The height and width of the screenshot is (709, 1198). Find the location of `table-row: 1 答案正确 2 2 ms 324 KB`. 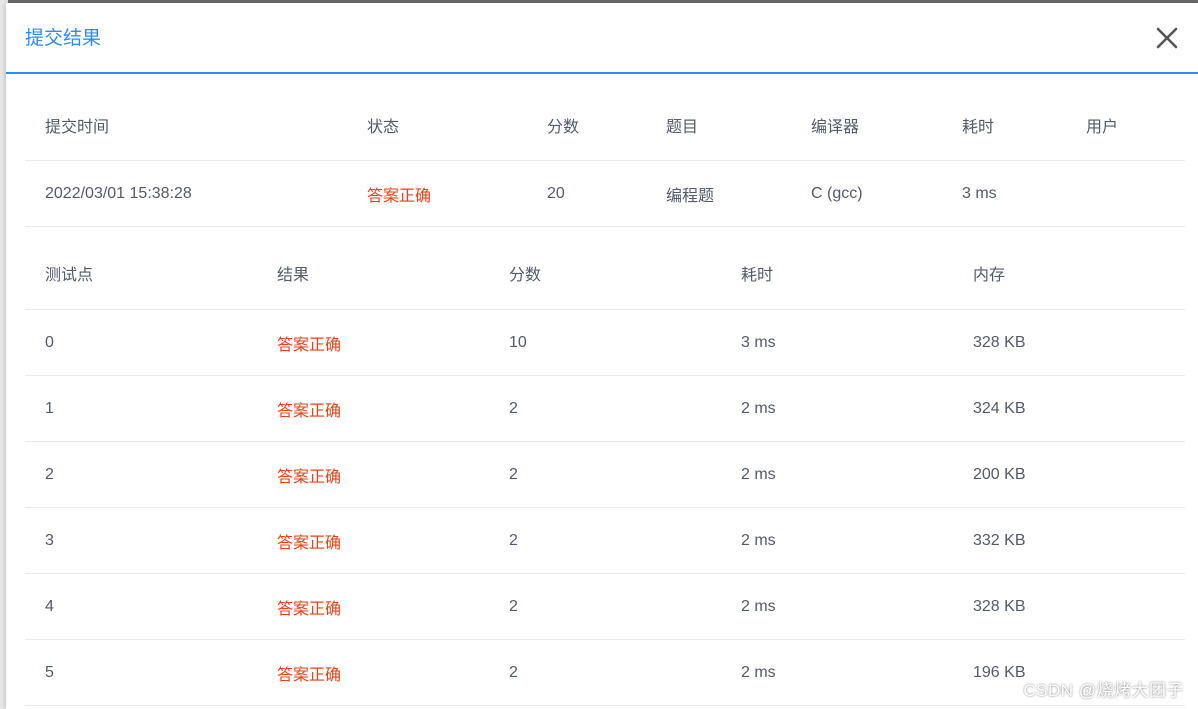

table-row: 1 答案正确 2 2 ms 324 KB is located at coordinates (605, 408).